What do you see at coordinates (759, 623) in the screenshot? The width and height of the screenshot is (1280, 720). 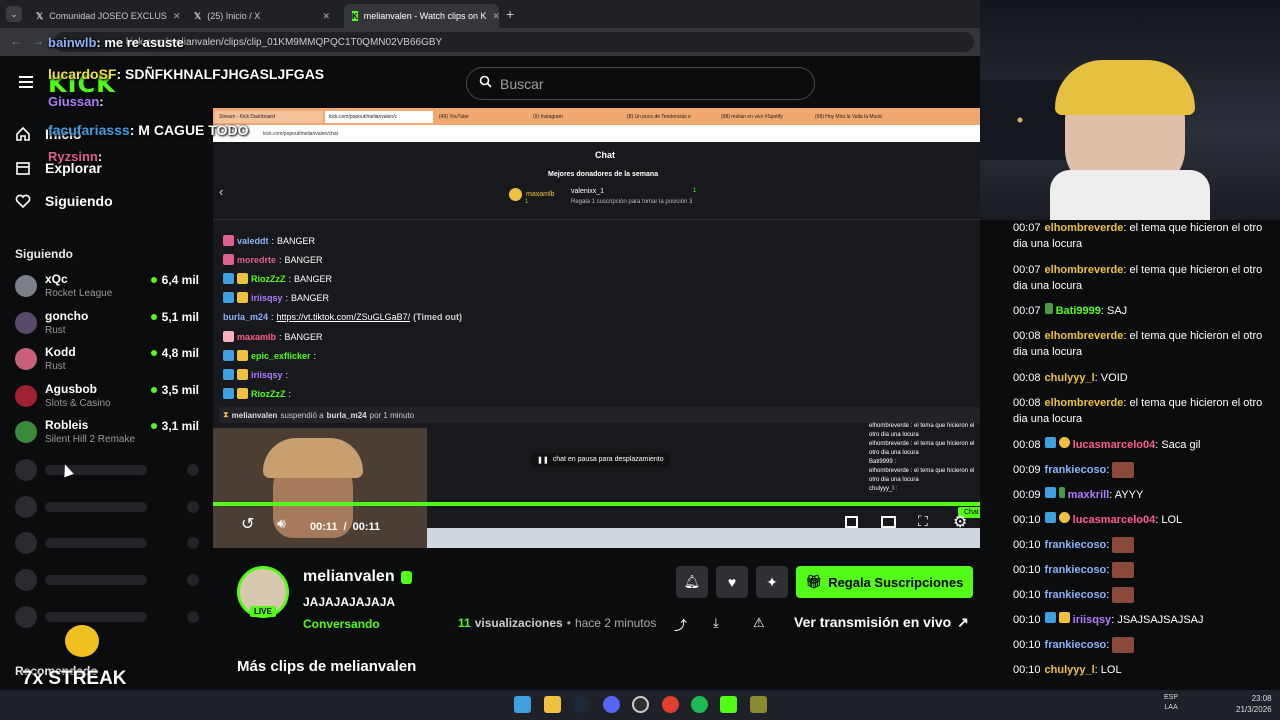 I see `report-icon: ⚠` at bounding box center [759, 623].